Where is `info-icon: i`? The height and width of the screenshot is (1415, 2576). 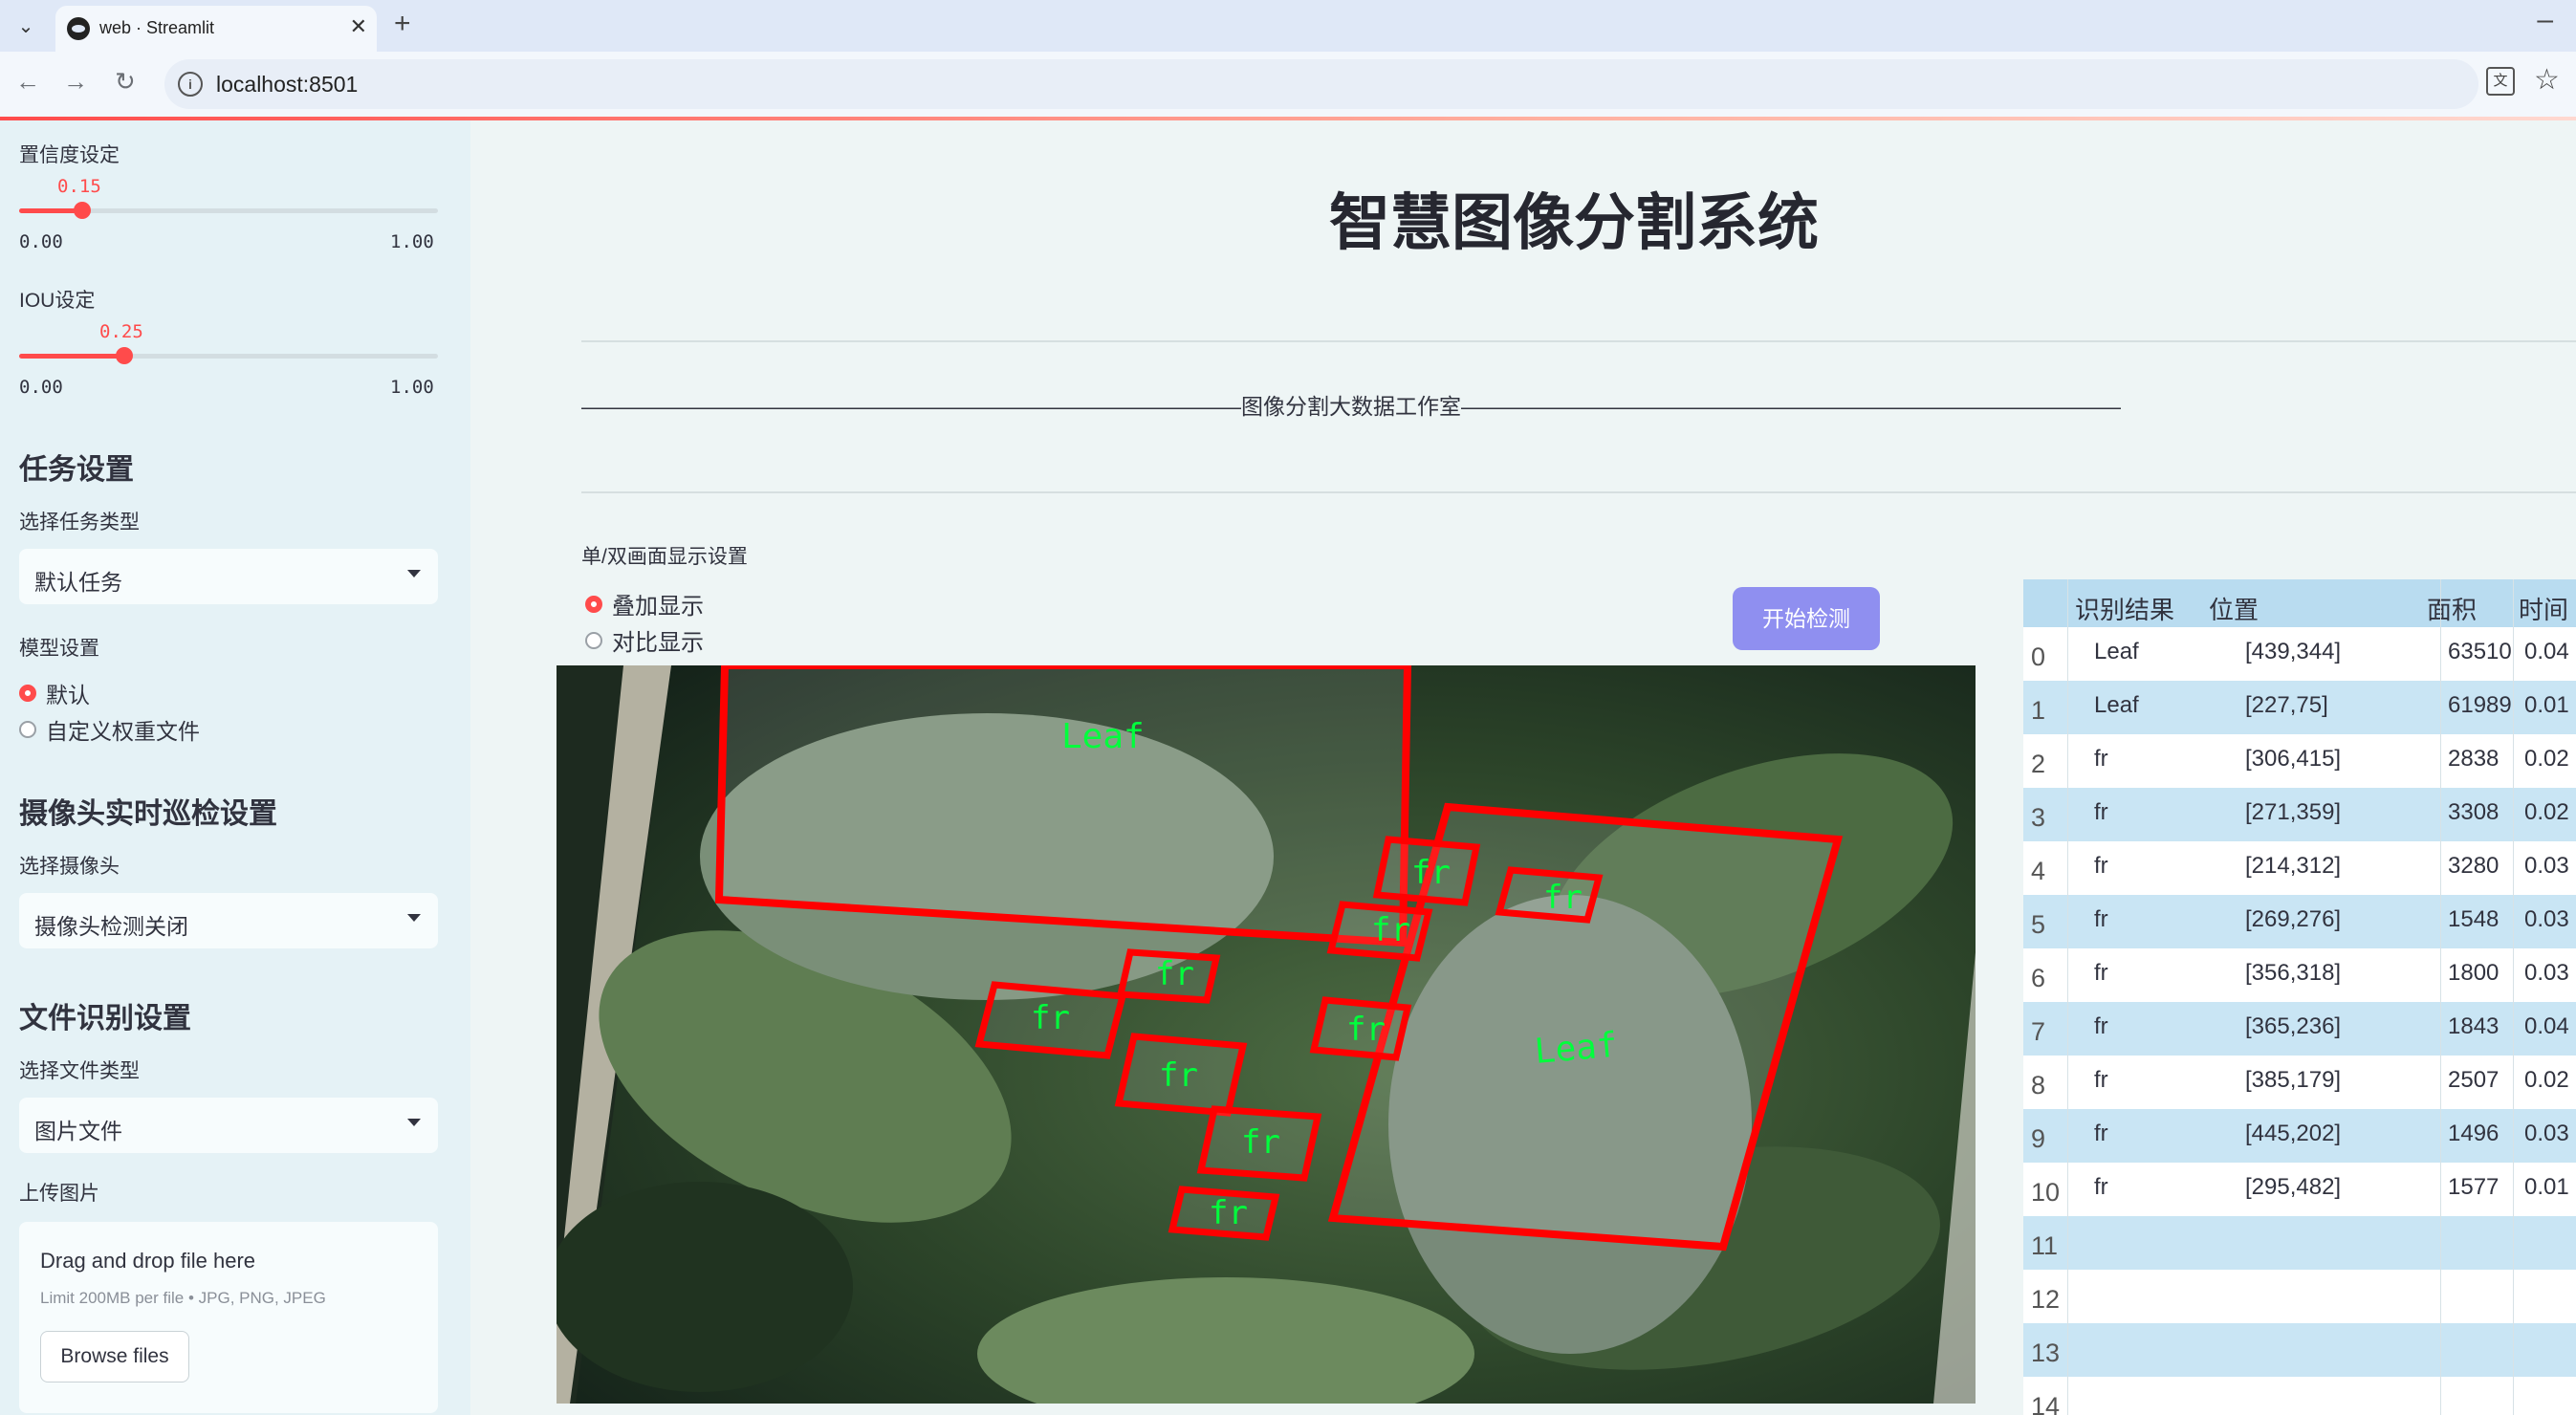
info-icon: i is located at coordinates (190, 84).